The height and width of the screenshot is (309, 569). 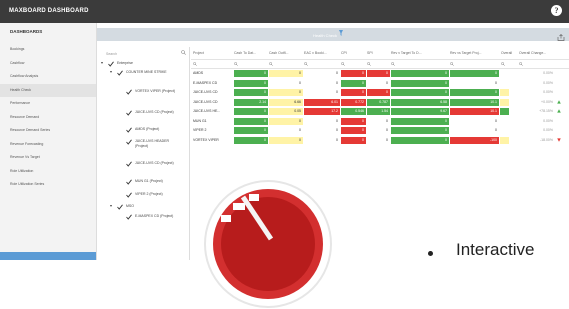 I want to click on table-row: VIPER 2 0 0 0 0 0 0 0 0.00%, so click(x=380, y=130).